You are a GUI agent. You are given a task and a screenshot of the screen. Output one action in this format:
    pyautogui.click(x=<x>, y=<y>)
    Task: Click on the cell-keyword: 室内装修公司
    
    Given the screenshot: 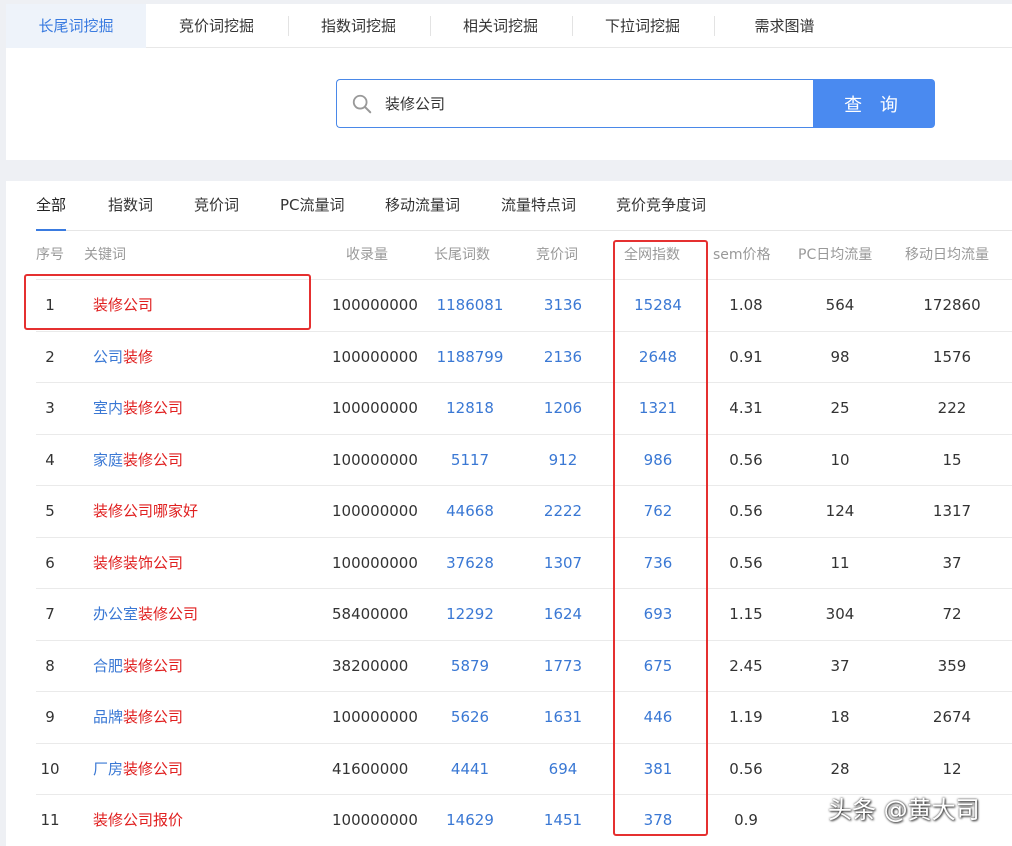 What is the action you would take?
    pyautogui.click(x=138, y=408)
    